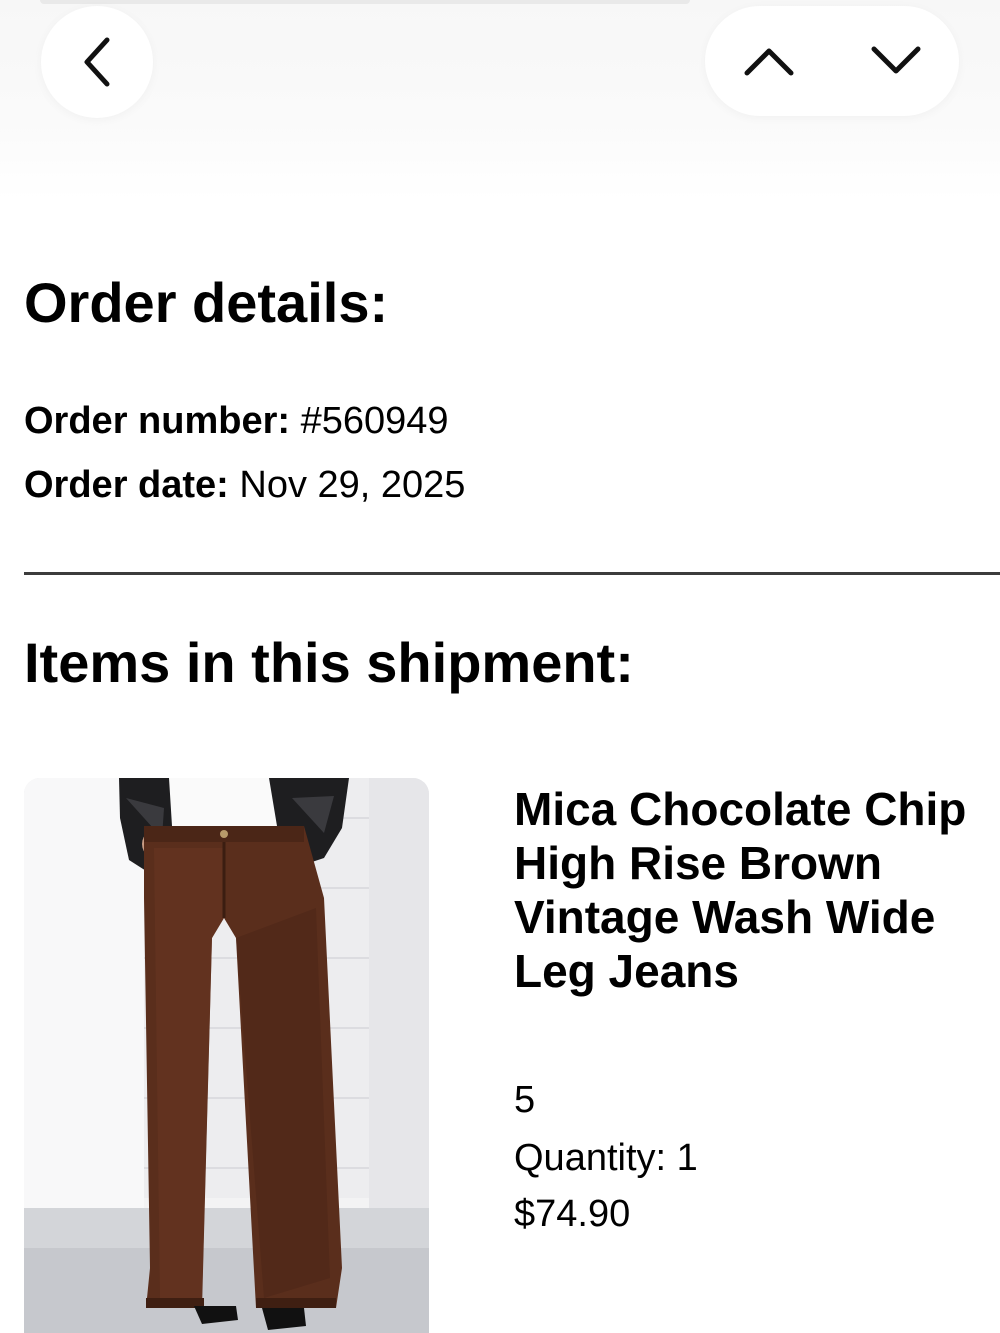 Image resolution: width=1000 pixels, height=1333 pixels. I want to click on back-button, so click(97, 62).